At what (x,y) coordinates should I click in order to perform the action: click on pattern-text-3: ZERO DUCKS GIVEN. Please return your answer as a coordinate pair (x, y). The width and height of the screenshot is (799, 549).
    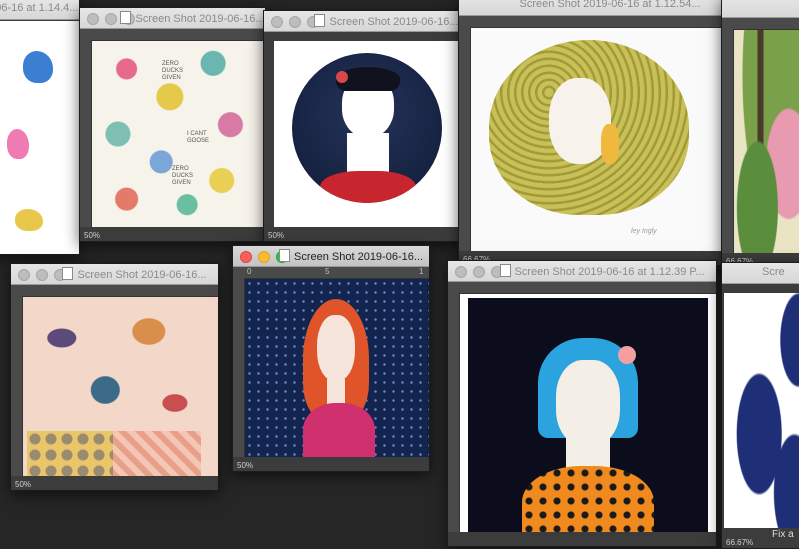
    Looking at the image, I should click on (183, 176).